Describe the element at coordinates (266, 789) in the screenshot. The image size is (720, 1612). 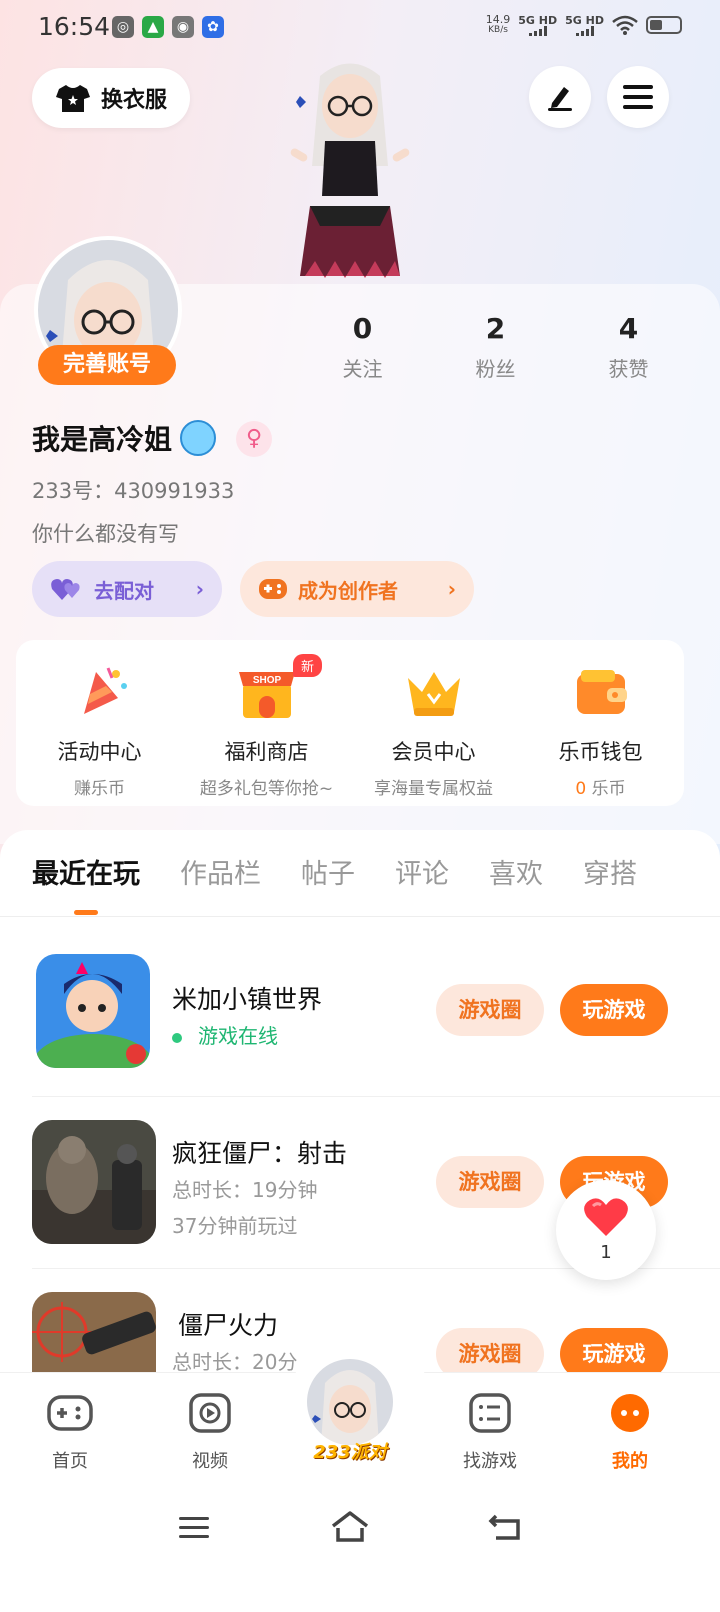
I see `welfare-shop-sub: 超多礼包等你抢~` at that location.